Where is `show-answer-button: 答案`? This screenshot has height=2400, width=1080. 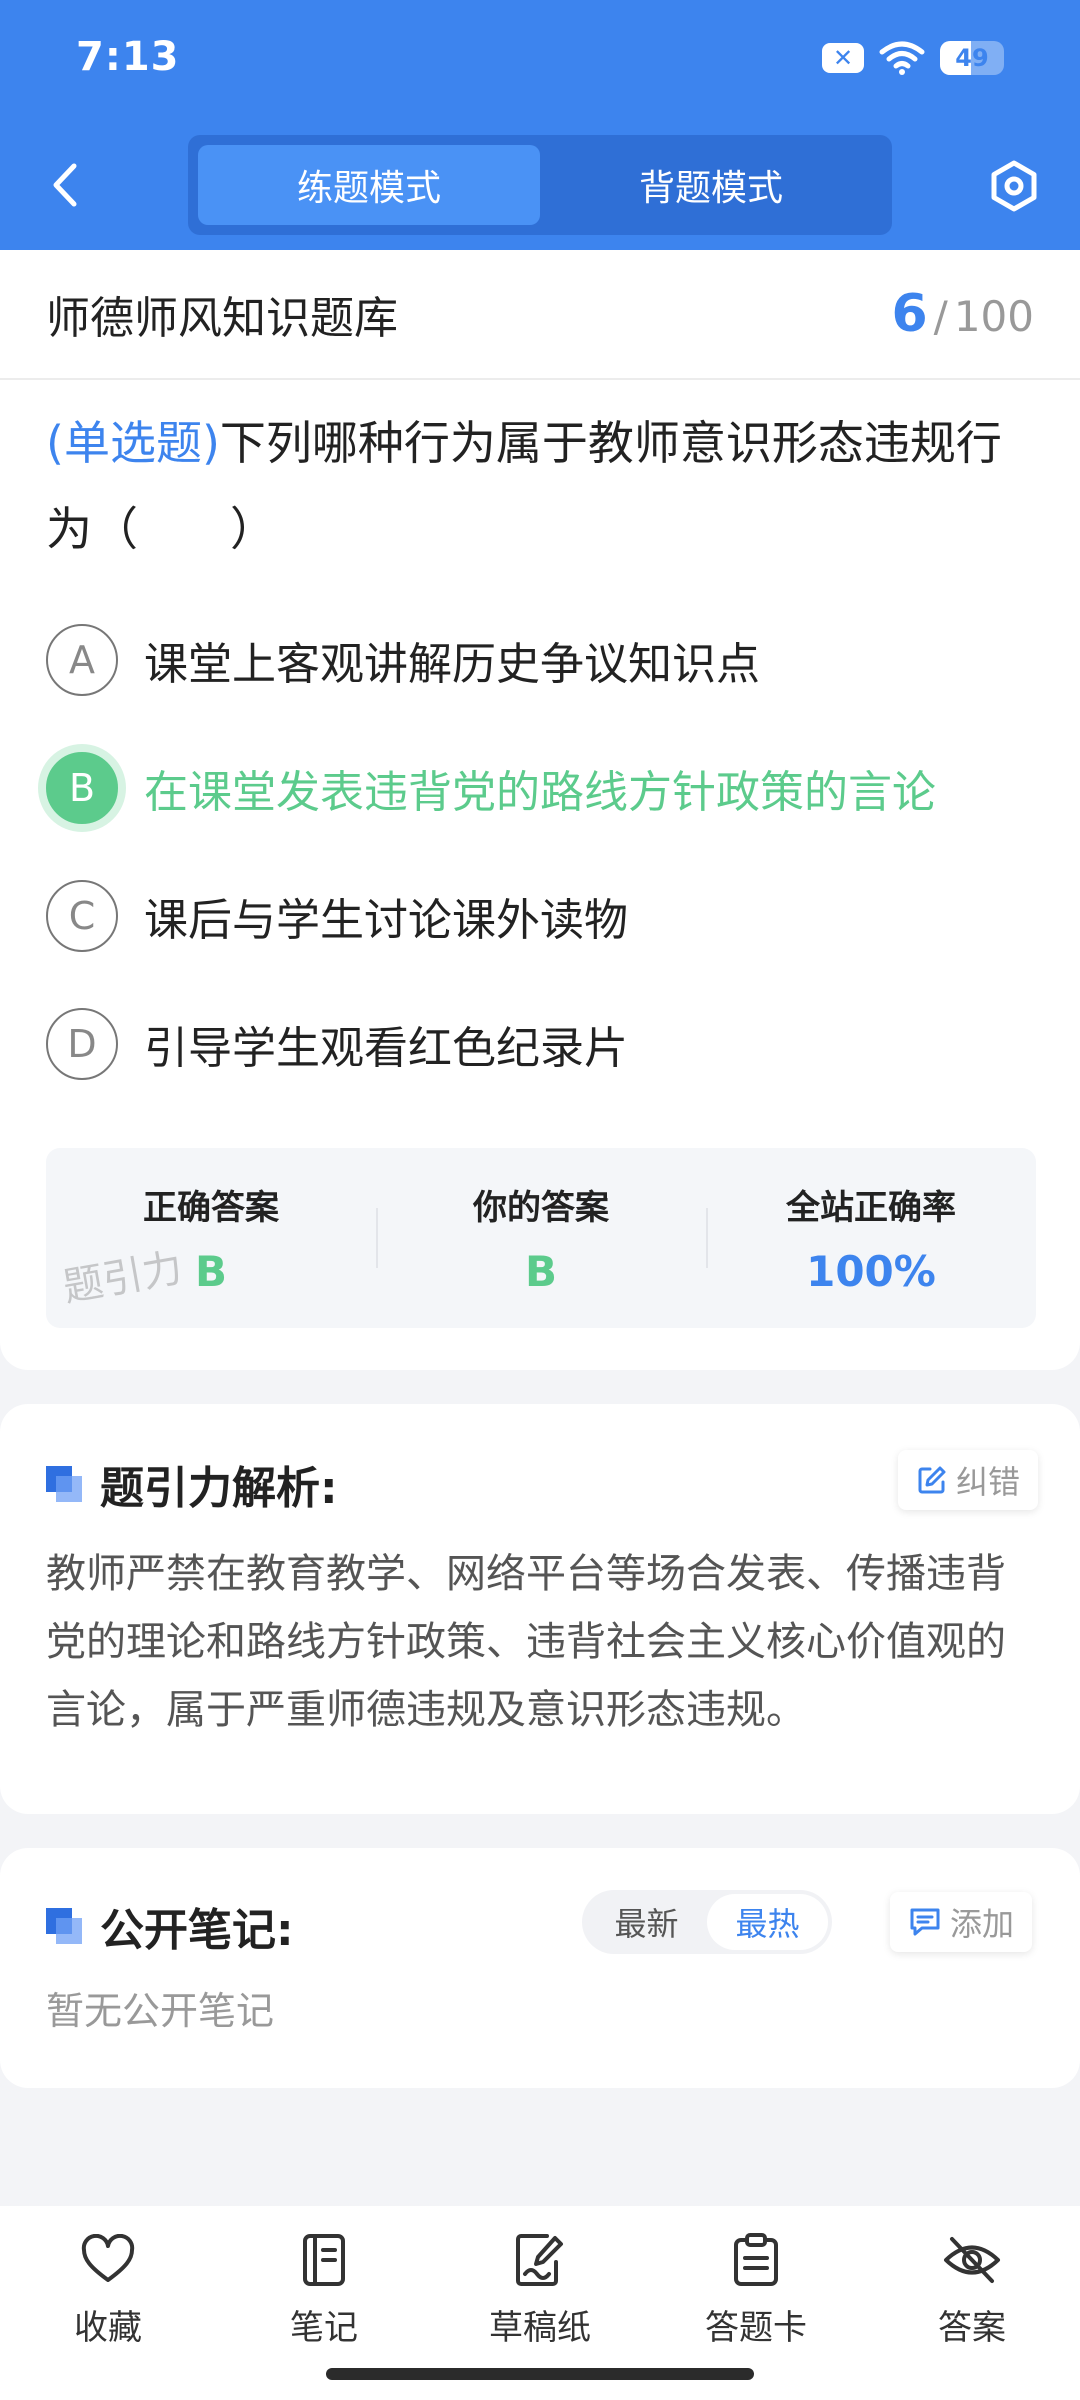 show-answer-button: 答案 is located at coordinates (972, 2289).